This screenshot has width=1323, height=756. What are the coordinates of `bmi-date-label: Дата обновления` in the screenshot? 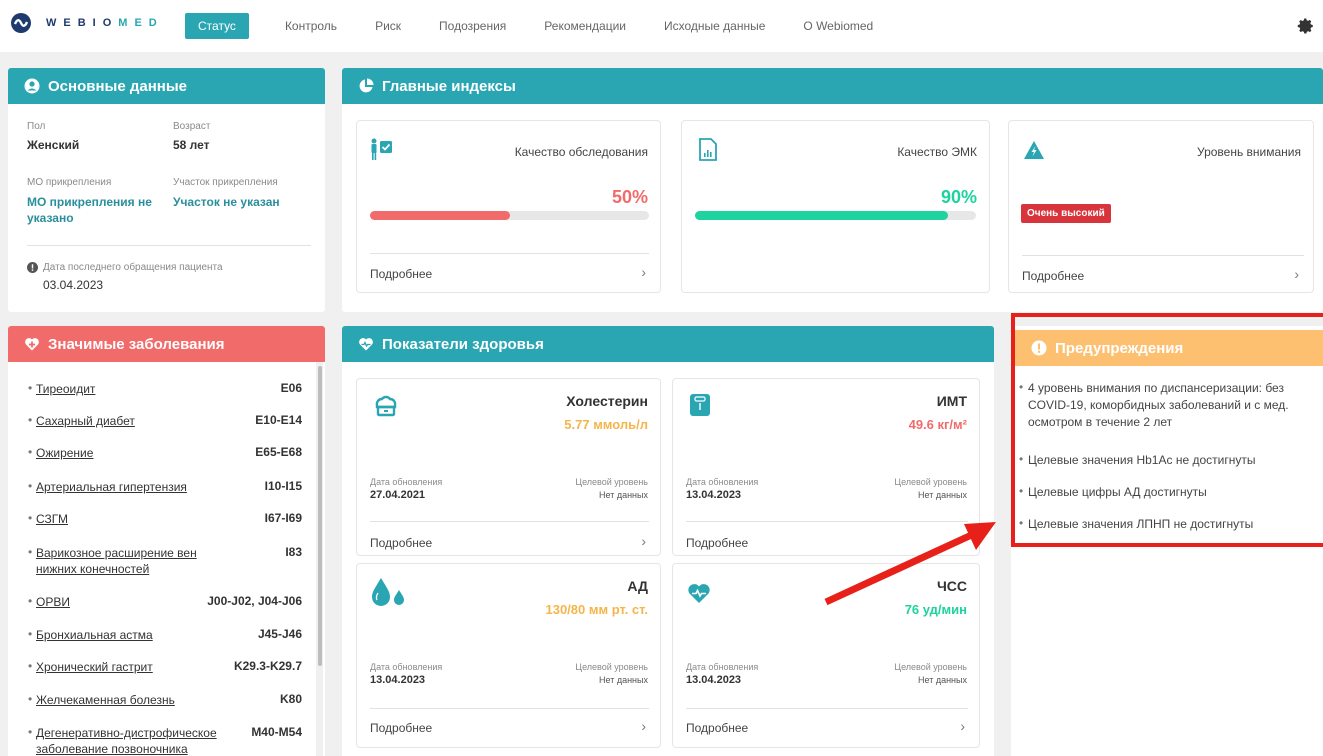 It's located at (722, 482).